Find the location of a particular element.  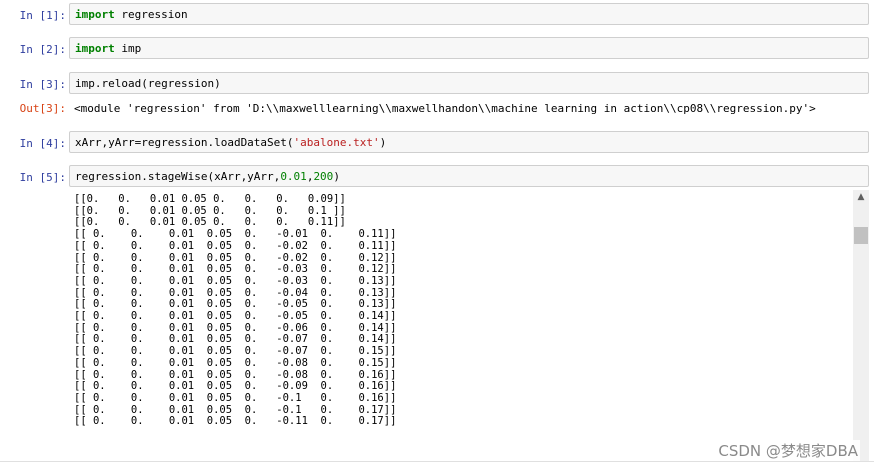

cell-3-input: imp.reload(regression) is located at coordinates (469, 83).